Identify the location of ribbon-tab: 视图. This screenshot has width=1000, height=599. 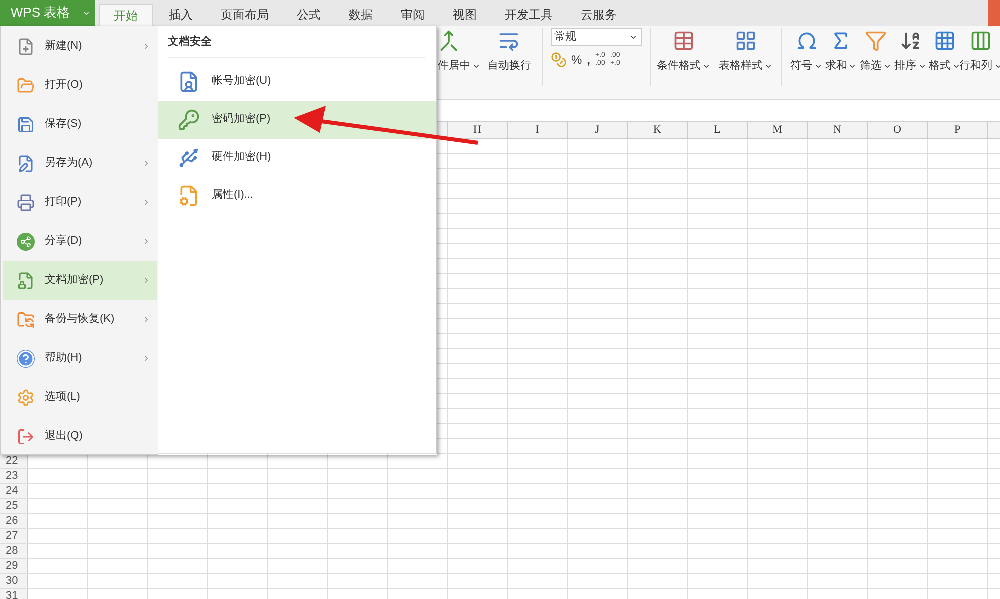
(465, 15).